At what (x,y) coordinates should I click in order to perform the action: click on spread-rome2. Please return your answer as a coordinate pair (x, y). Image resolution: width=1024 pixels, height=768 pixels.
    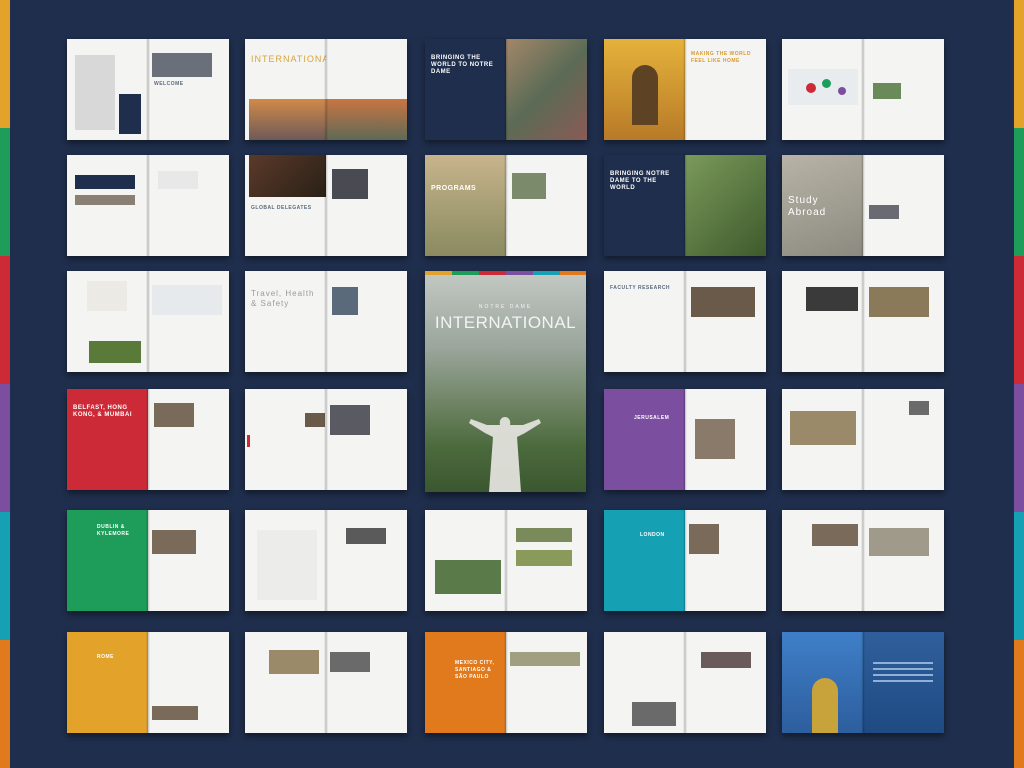
    Looking at the image, I should click on (326, 682).